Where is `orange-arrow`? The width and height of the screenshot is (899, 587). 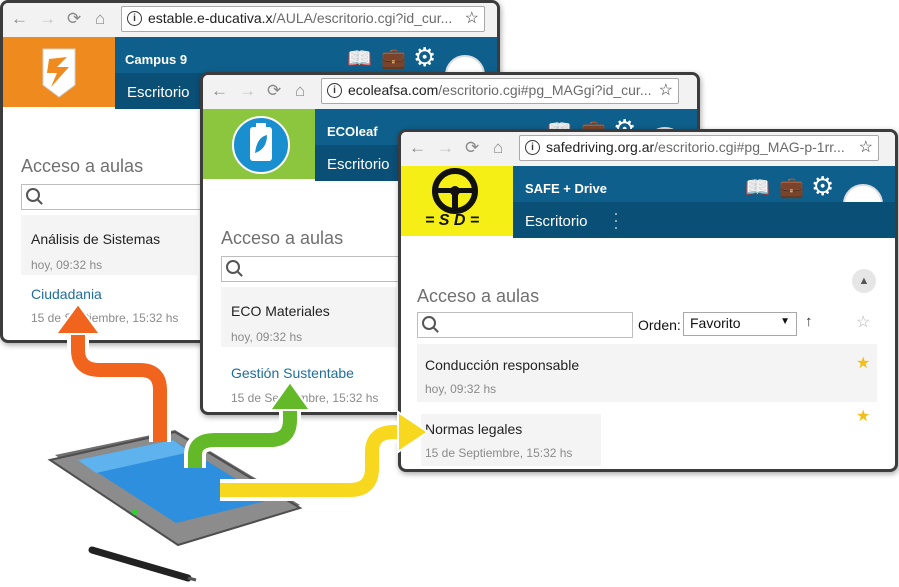 orange-arrow is located at coordinates (112, 372).